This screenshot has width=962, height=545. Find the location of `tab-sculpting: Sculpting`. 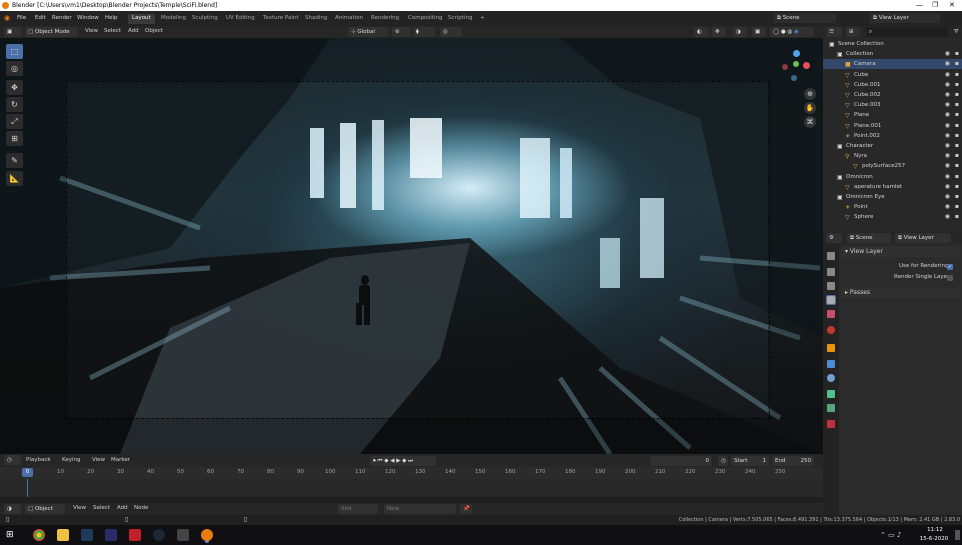

tab-sculpting: Sculpting is located at coordinates (205, 19).